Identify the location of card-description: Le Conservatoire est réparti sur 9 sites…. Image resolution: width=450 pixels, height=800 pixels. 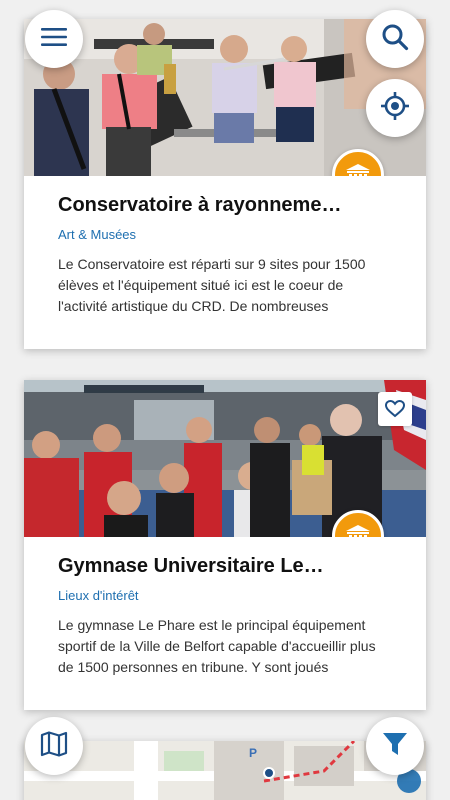
(212, 285).